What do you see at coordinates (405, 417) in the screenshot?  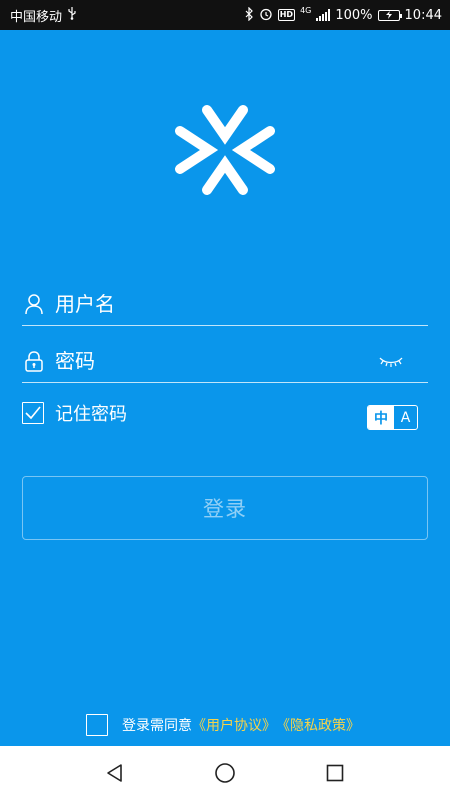 I see `ime-english: A` at bounding box center [405, 417].